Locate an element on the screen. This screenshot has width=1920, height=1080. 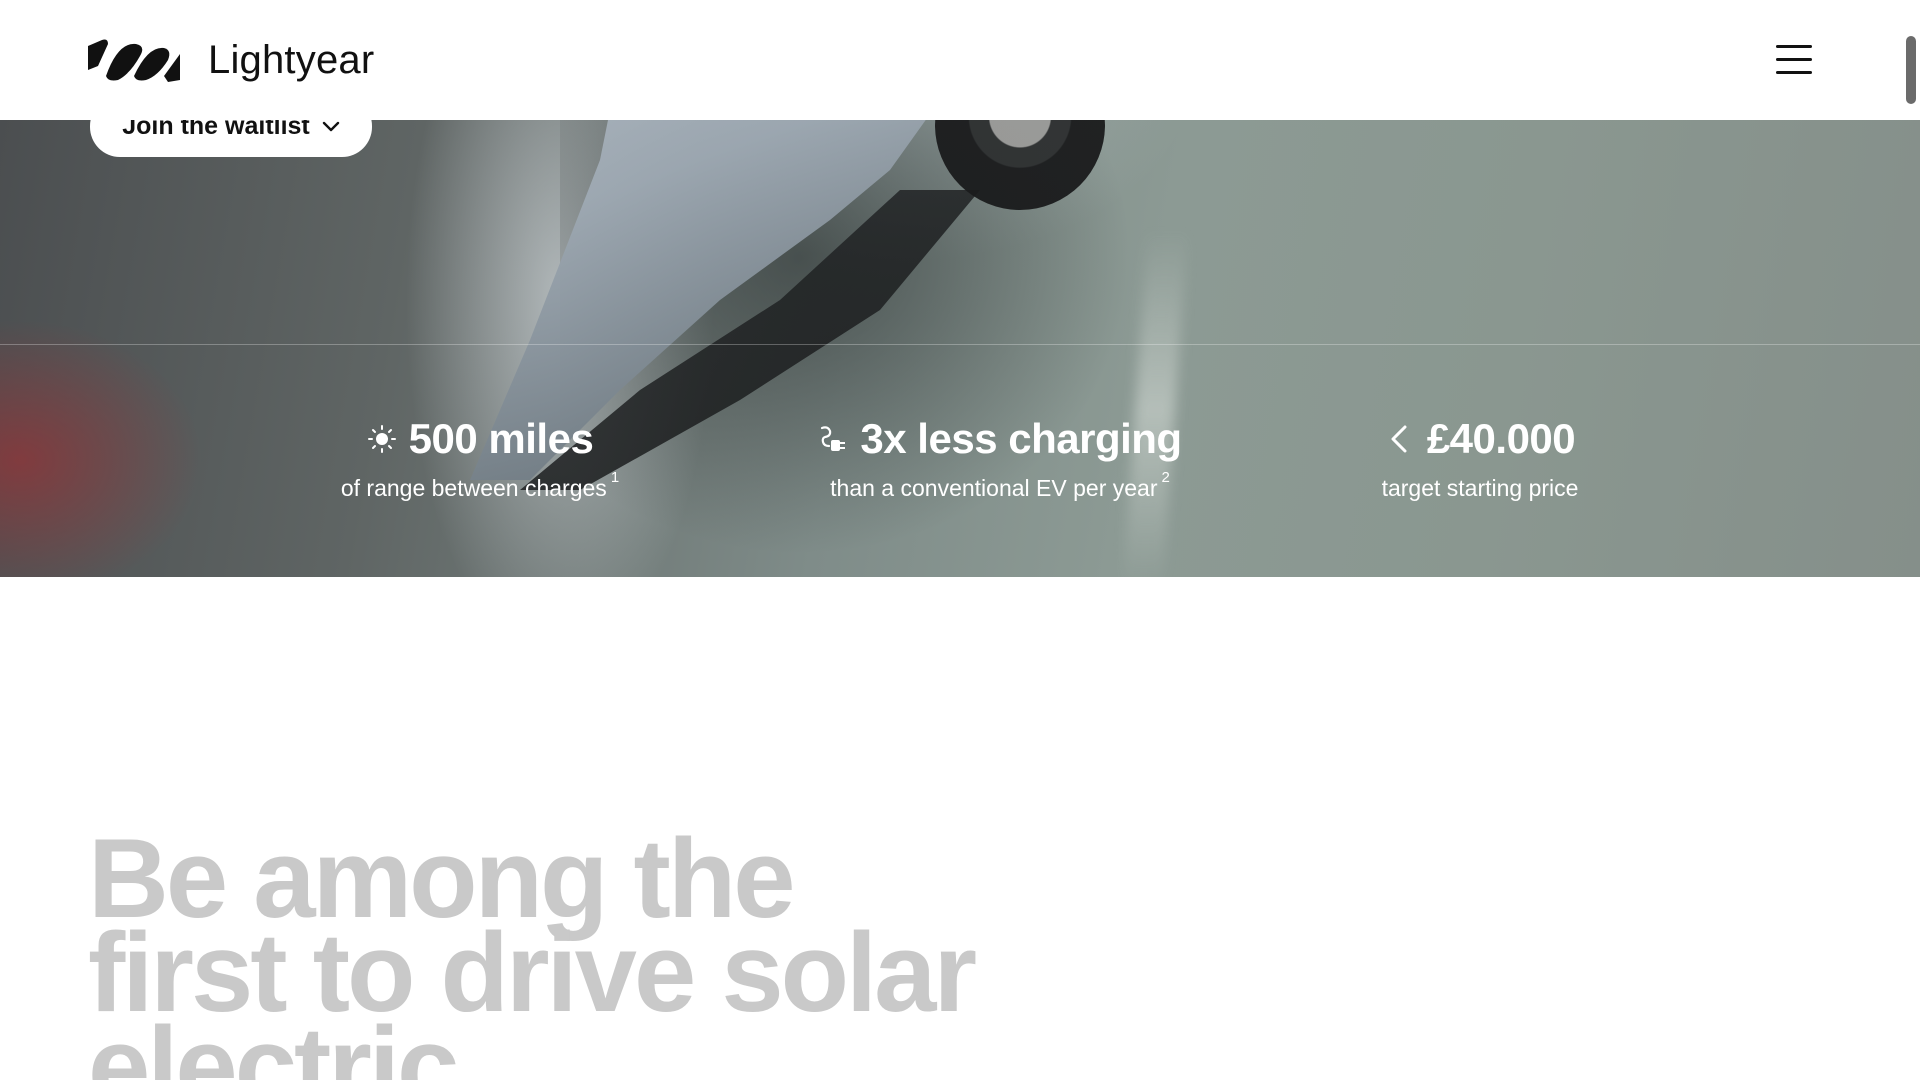
stat-price: £40.000 target starting price is located at coordinates (1480, 458).